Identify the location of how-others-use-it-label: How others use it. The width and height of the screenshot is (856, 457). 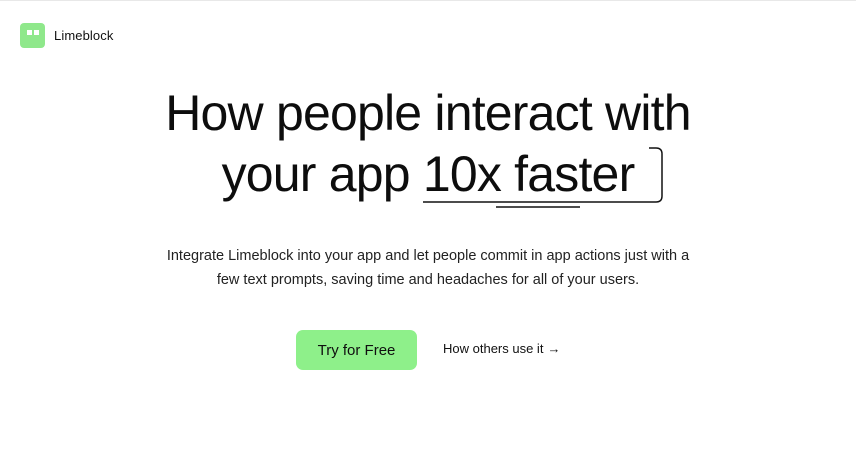
(493, 348).